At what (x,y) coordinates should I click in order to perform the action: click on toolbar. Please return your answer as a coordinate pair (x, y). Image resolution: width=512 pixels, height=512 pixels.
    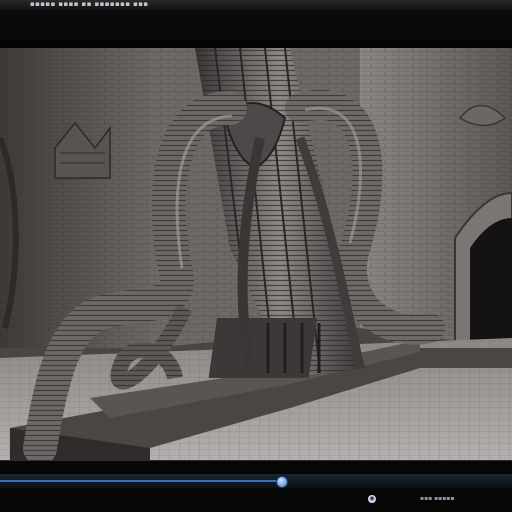
    Looking at the image, I should click on (256, 25).